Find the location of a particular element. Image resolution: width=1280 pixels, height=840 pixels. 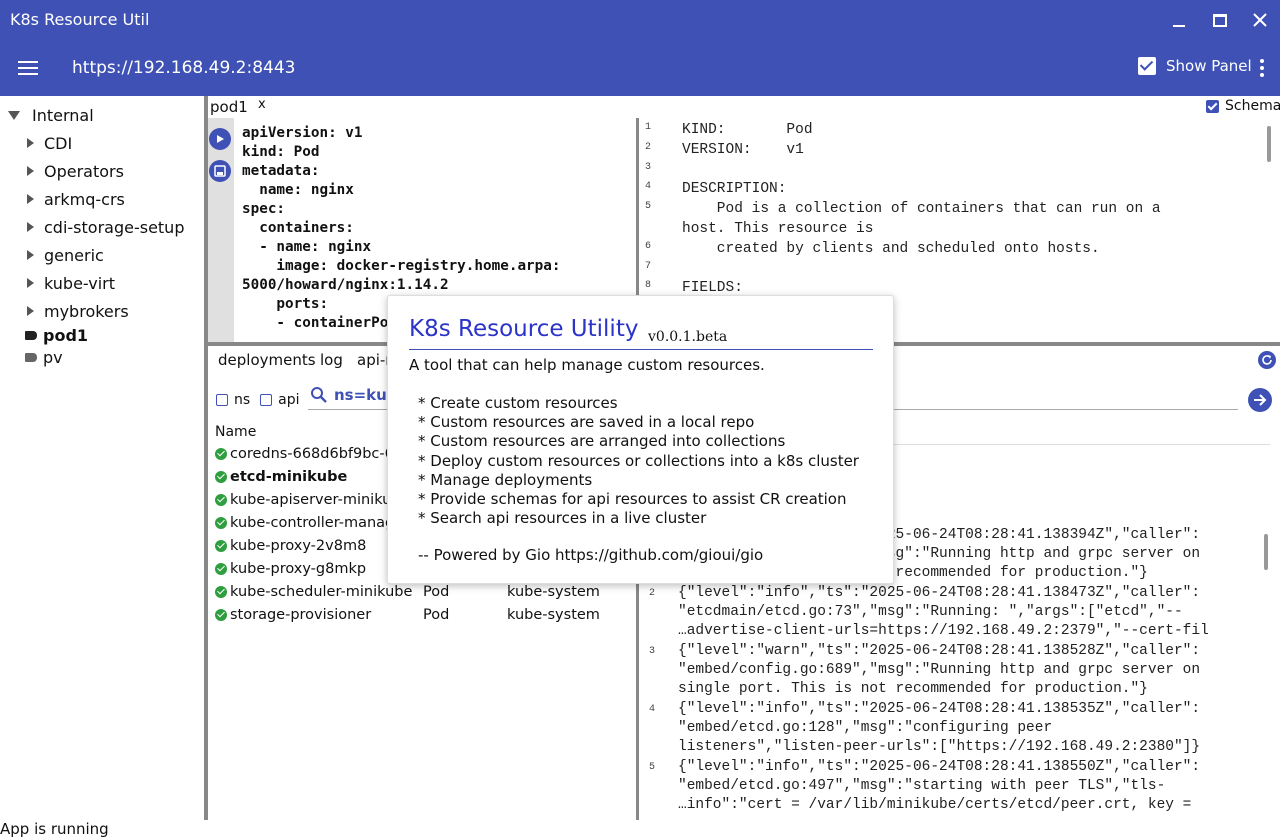

tree-node-mybrokers: mybrokers is located at coordinates (78, 311).